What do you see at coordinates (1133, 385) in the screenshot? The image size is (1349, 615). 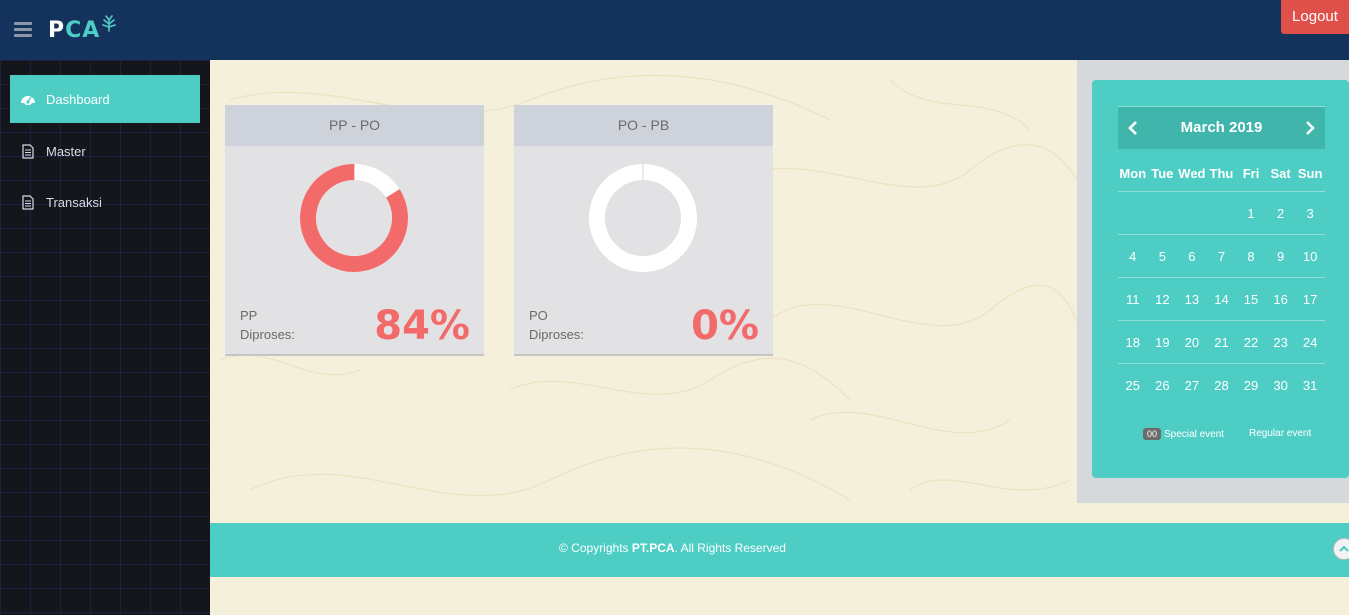 I see `calendar-day: 25` at bounding box center [1133, 385].